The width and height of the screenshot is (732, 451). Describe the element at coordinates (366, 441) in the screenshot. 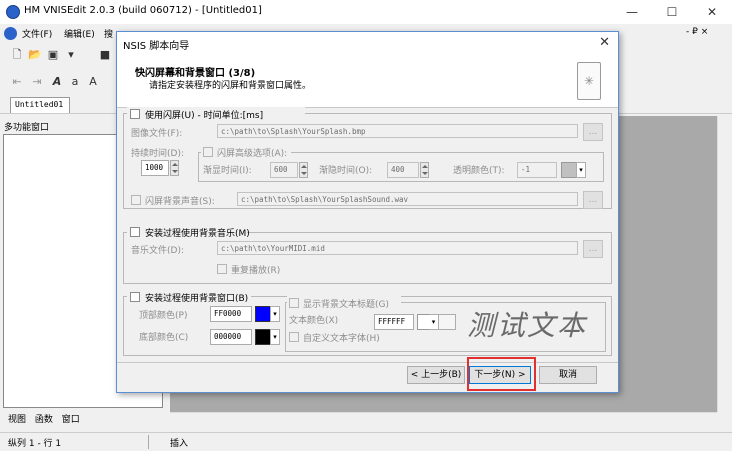

I see `statusbar: 纵列 1 - 行 1 插入` at that location.